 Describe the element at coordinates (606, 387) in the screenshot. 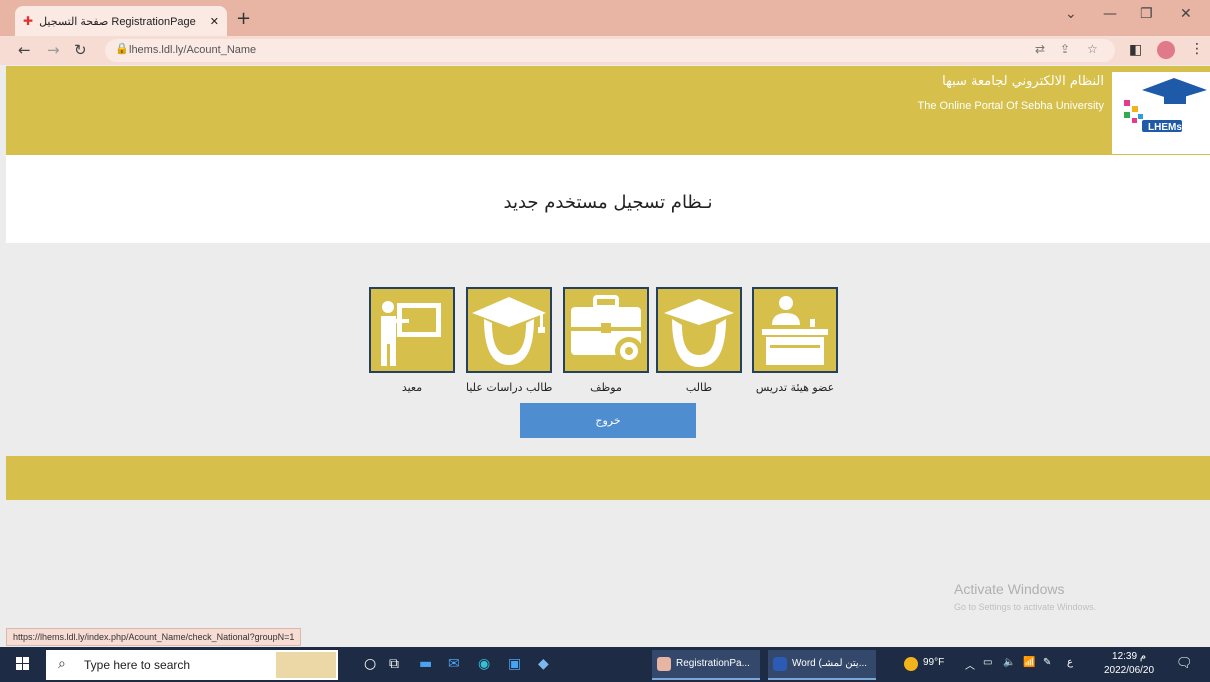

I see `option-label: موظف` at that location.